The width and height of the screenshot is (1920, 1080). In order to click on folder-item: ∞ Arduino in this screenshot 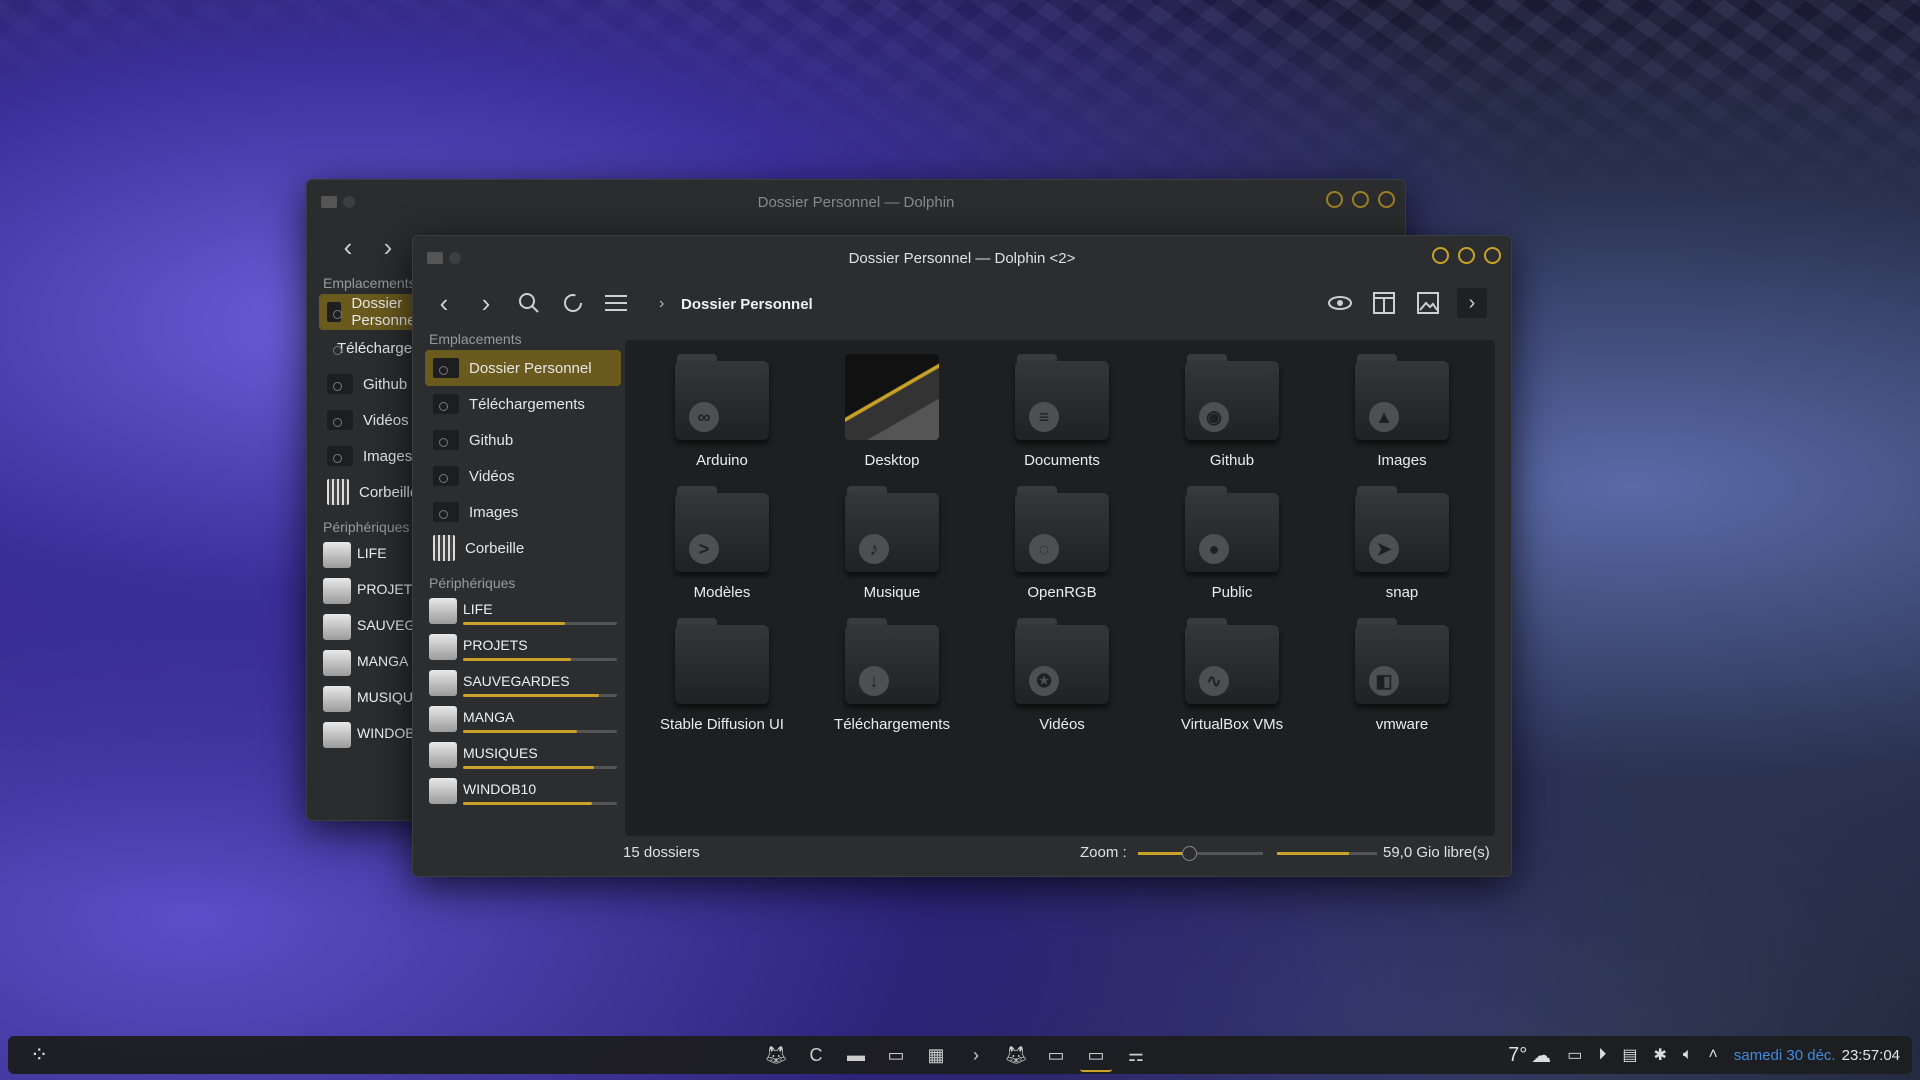, I will do `click(722, 416)`.